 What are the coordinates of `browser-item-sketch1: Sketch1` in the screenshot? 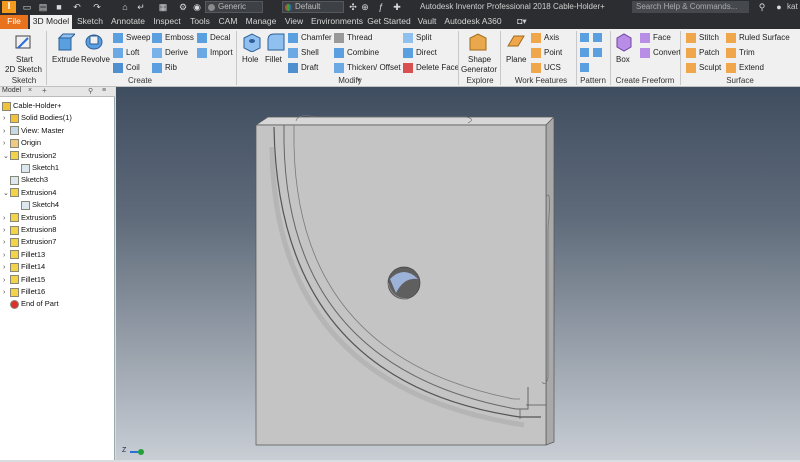 It's located at (36, 167).